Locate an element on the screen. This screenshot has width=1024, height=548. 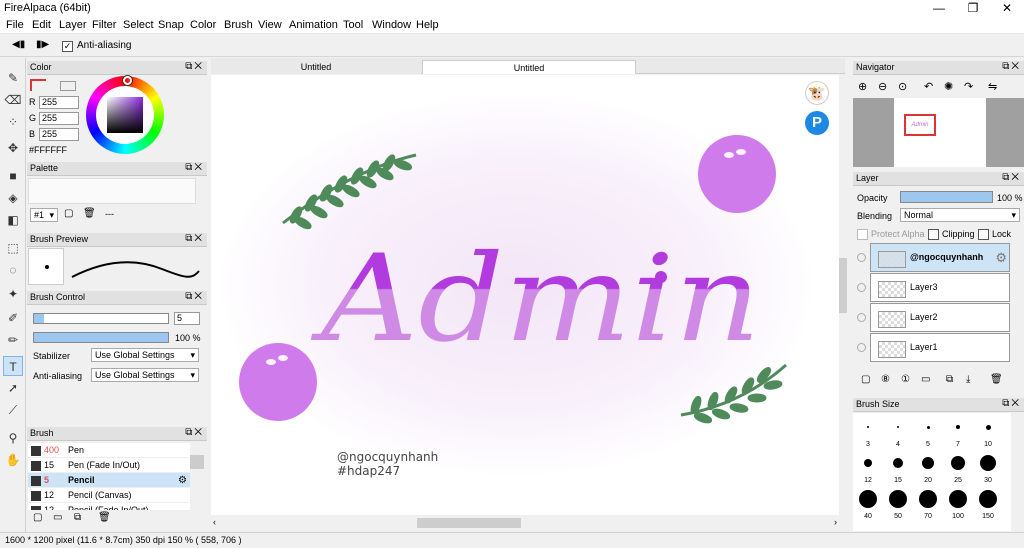
hand-tool-icon: ✋ is located at coordinates (13, 460).